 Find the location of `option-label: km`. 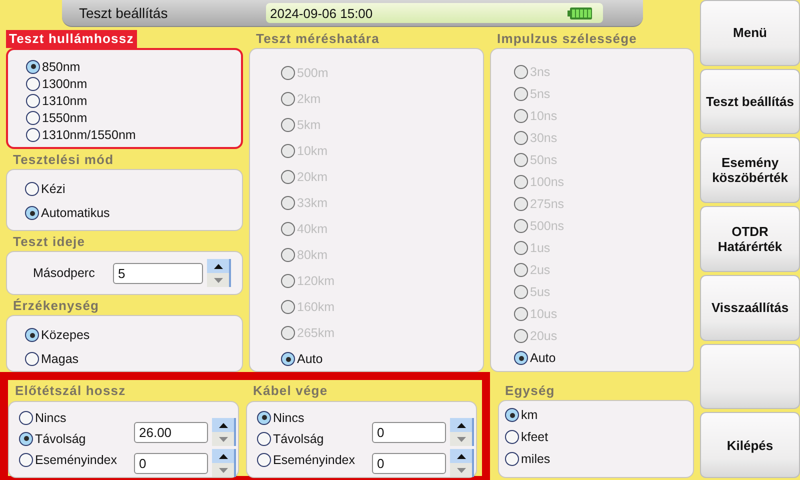

option-label: km is located at coordinates (529, 415).